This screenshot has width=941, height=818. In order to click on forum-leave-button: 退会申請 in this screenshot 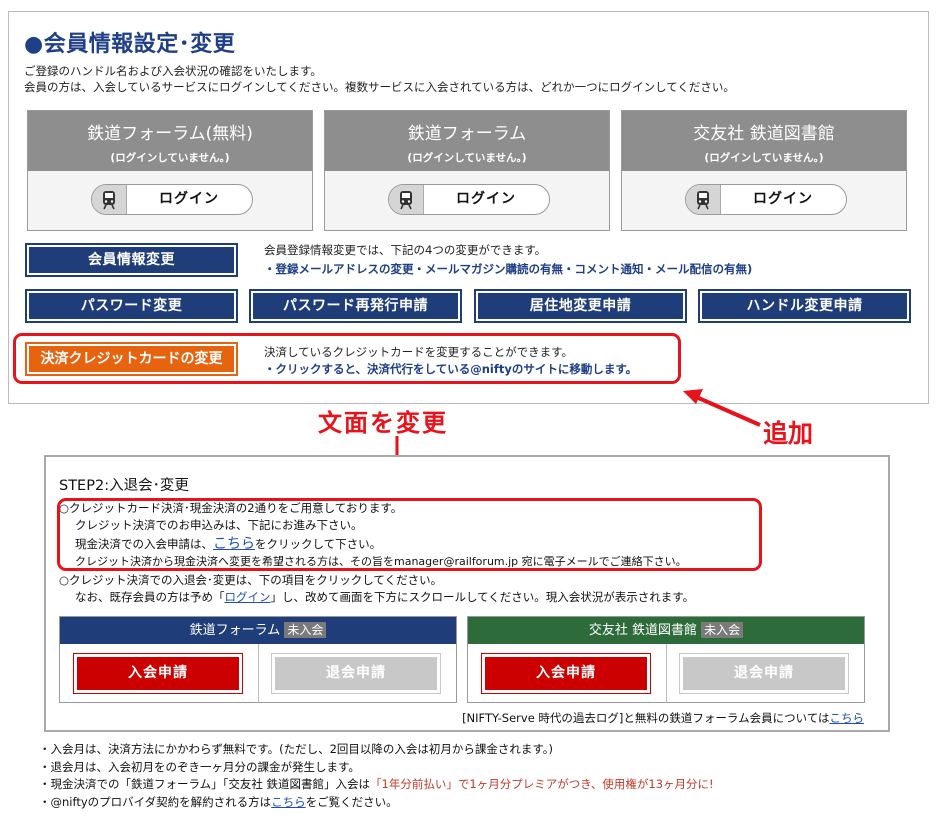, I will do `click(356, 673)`.